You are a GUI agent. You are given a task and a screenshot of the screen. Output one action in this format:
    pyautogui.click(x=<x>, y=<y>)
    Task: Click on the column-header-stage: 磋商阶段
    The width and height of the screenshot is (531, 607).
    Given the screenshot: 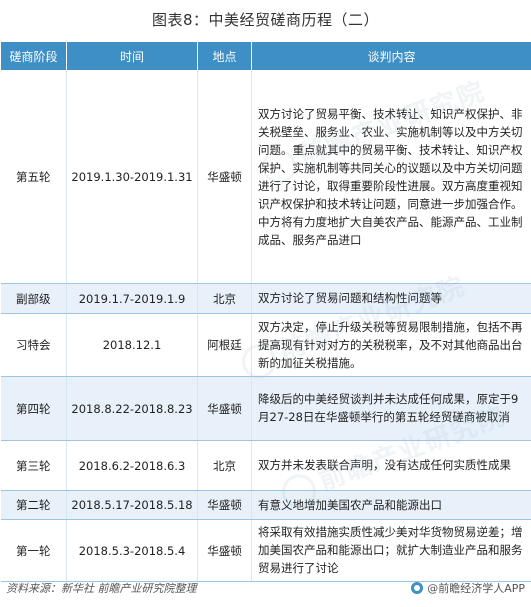 What is the action you would take?
    pyautogui.click(x=33, y=56)
    